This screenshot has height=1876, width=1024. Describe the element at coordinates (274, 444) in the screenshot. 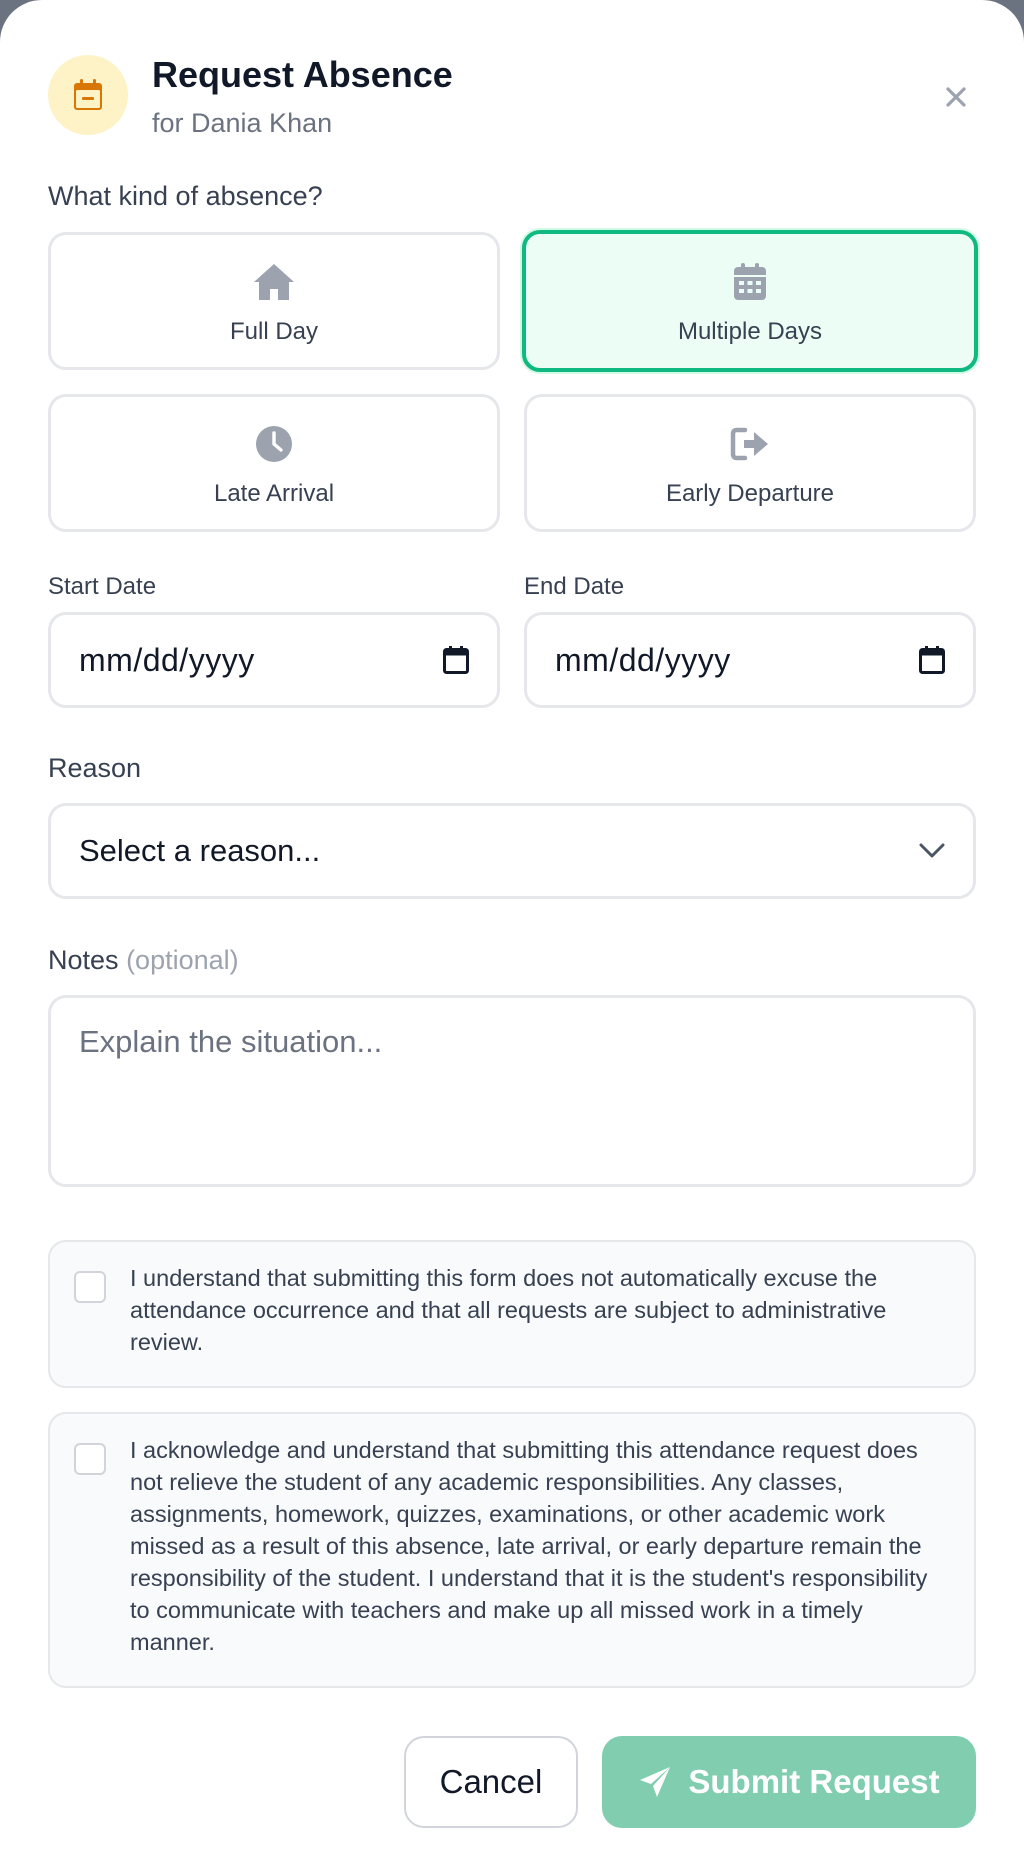

I see `clock-icon` at that location.